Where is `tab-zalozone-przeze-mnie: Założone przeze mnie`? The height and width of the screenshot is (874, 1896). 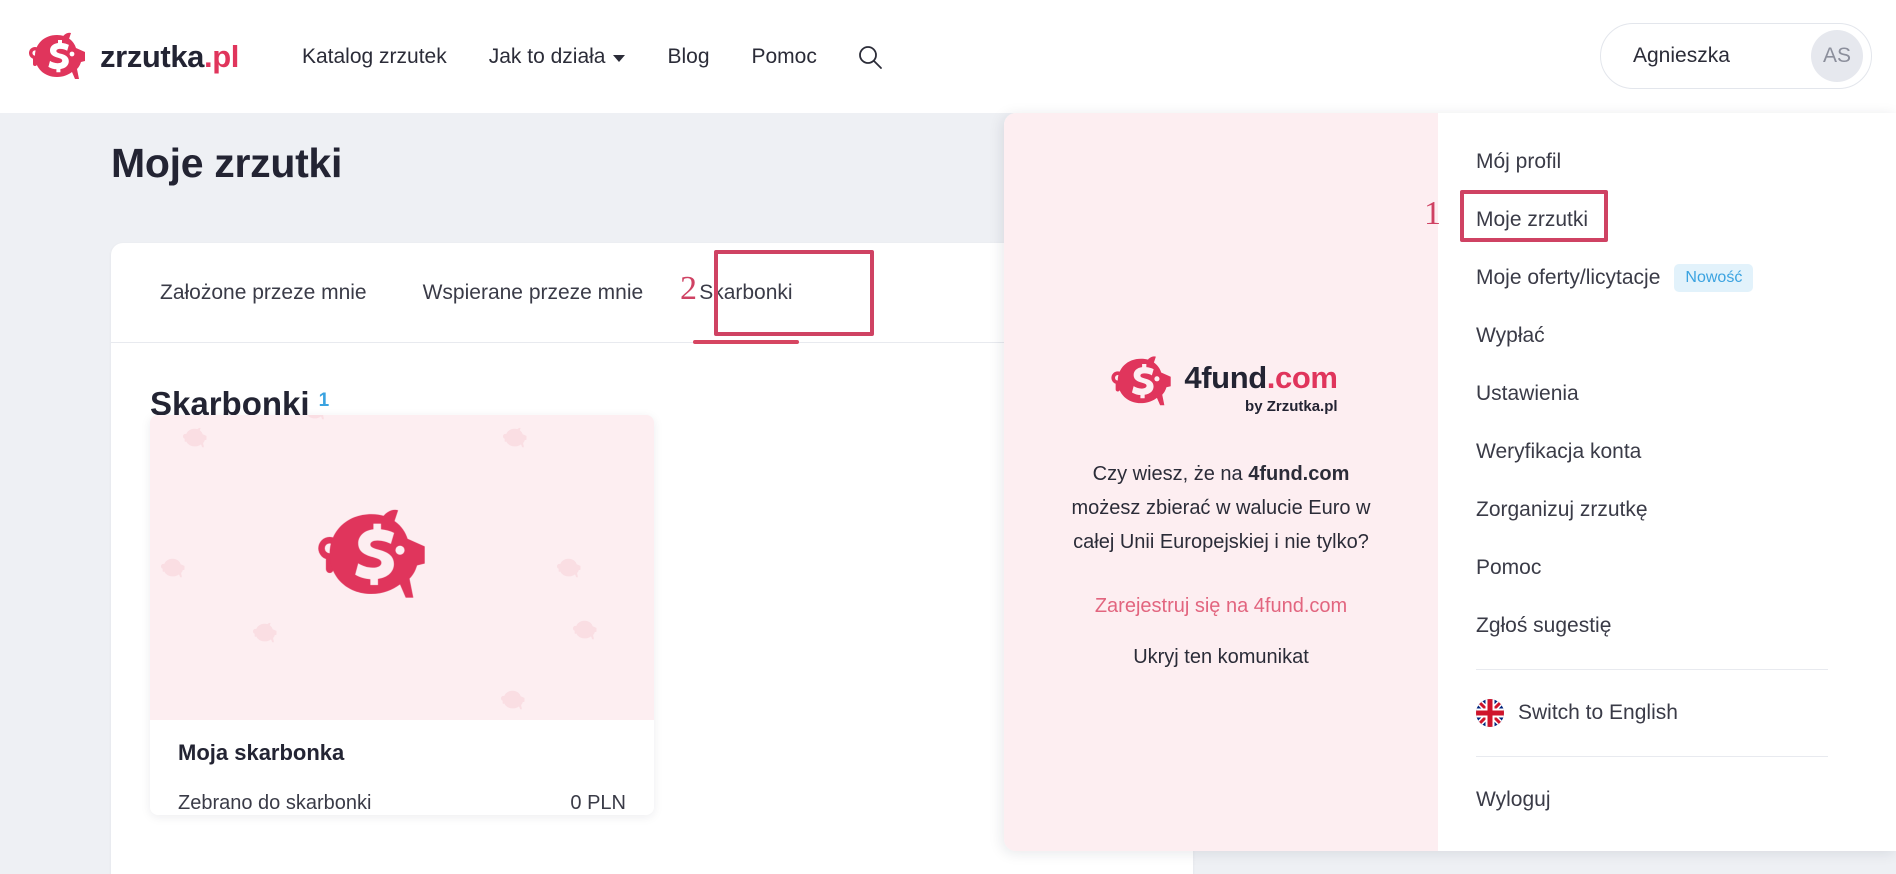
tab-zalozone-przeze-mnie: Założone przeze mnie is located at coordinates (263, 292).